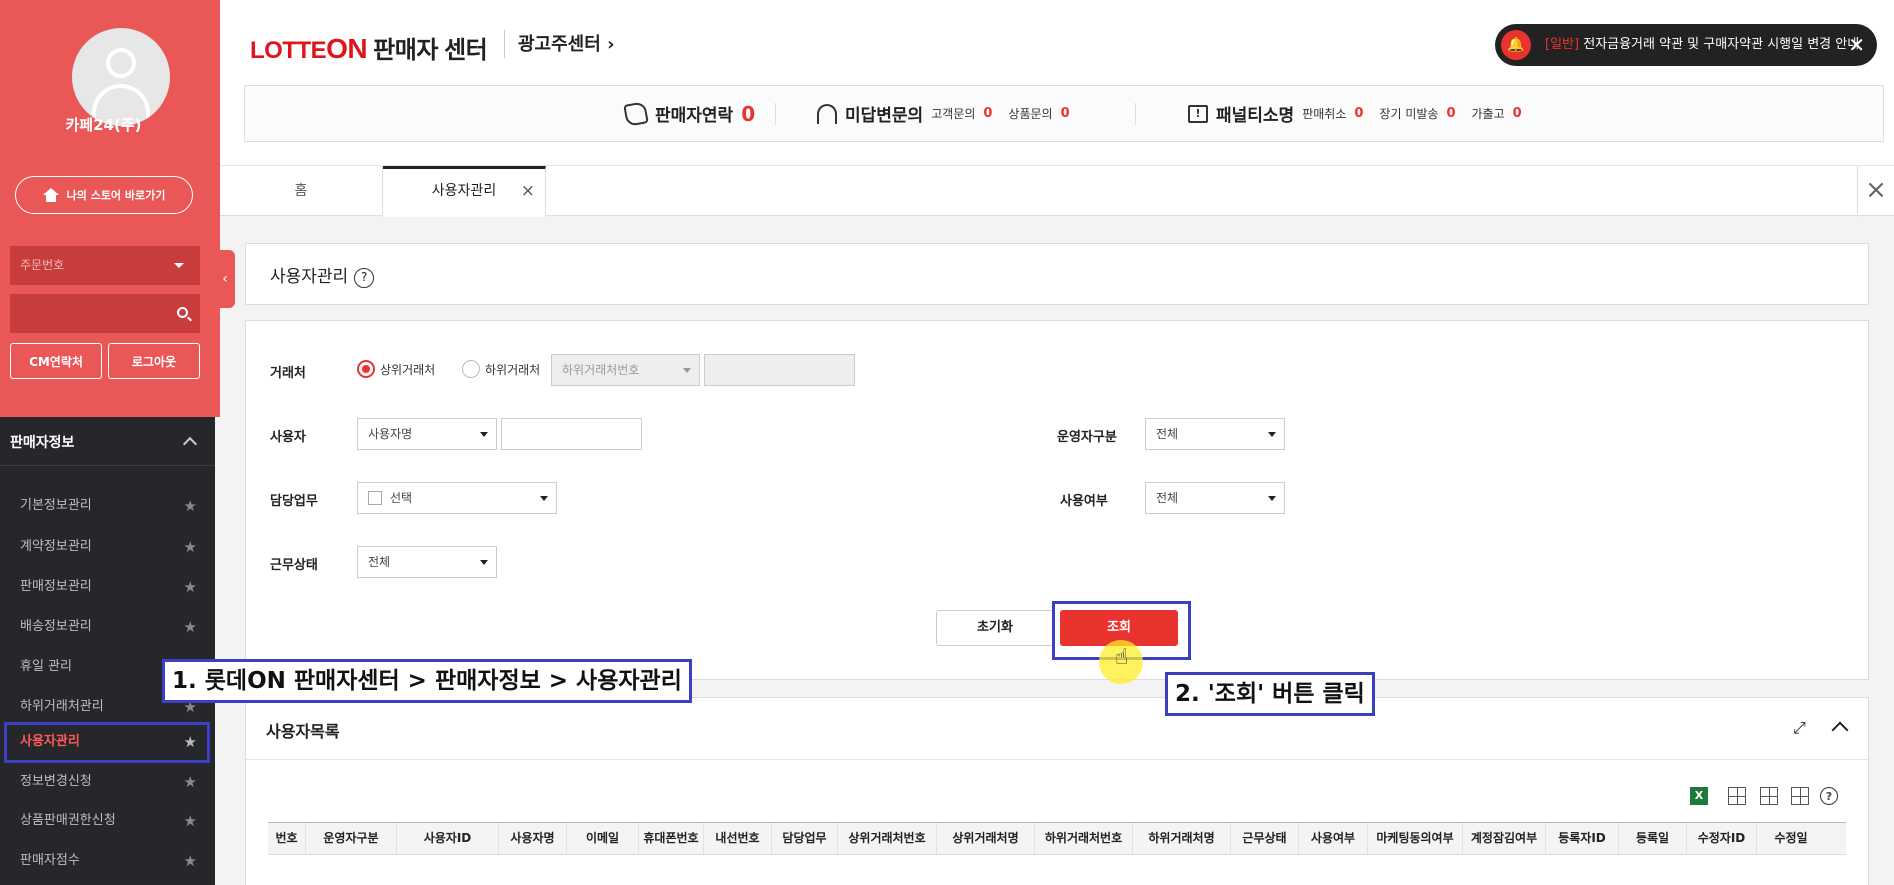 The image size is (1894, 885). I want to click on seller-contact-label: 판매자연락, so click(694, 116).